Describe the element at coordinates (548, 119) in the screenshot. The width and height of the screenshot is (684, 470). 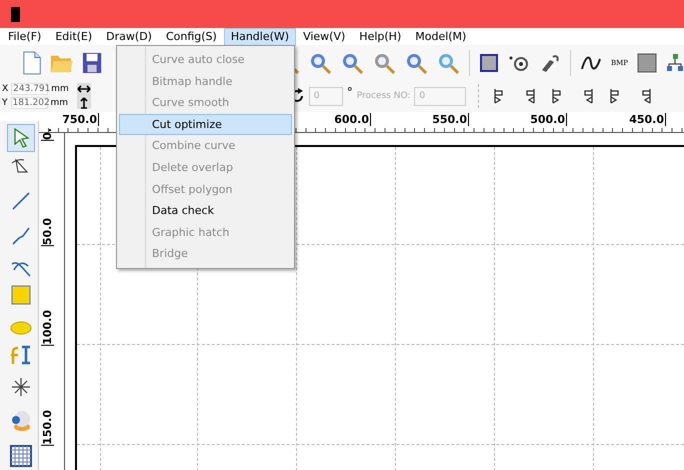
I see `ruler-label: 500.0` at that location.